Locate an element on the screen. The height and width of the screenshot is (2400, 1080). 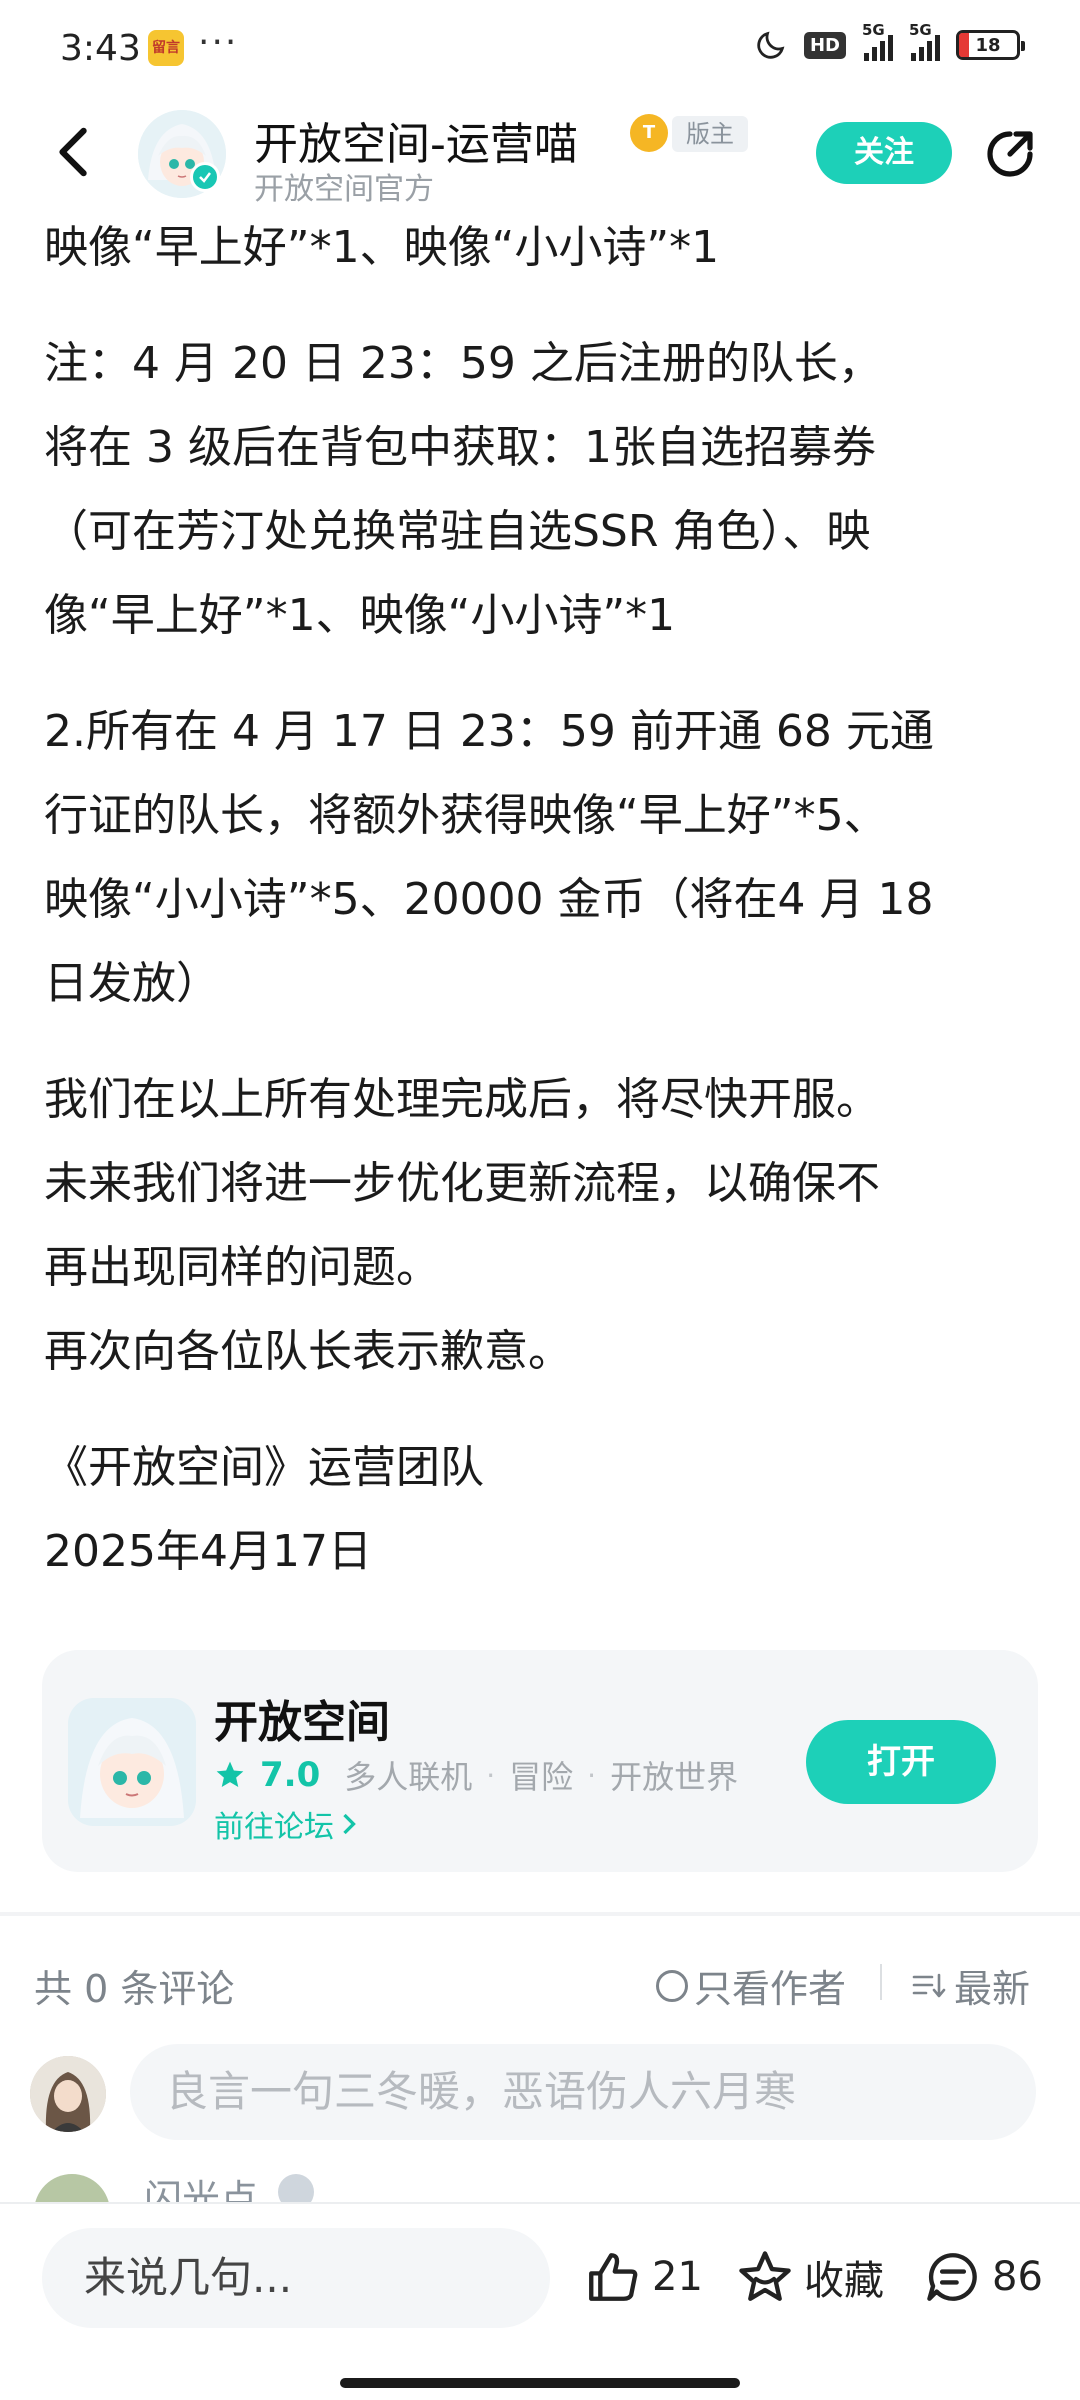
favorite-button: 收藏 is located at coordinates (810, 2277).